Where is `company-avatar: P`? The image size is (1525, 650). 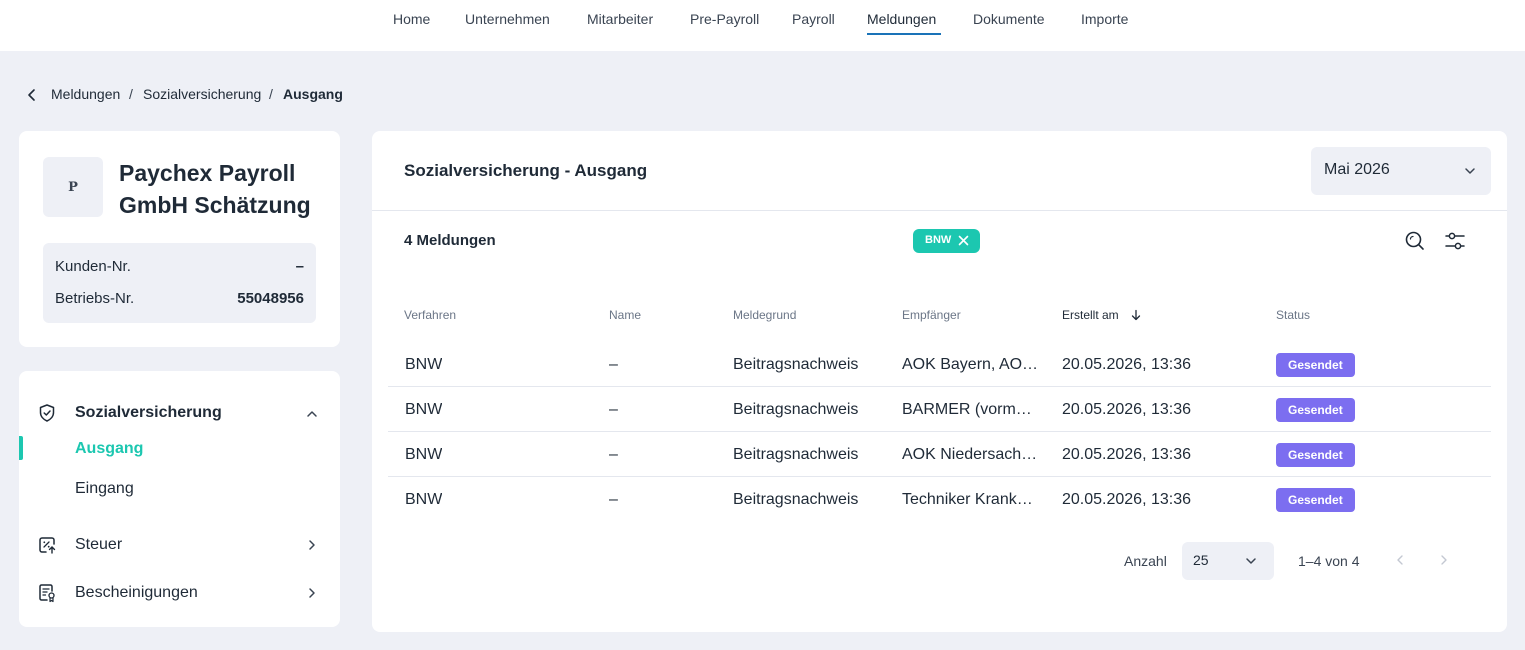 company-avatar: P is located at coordinates (73, 187).